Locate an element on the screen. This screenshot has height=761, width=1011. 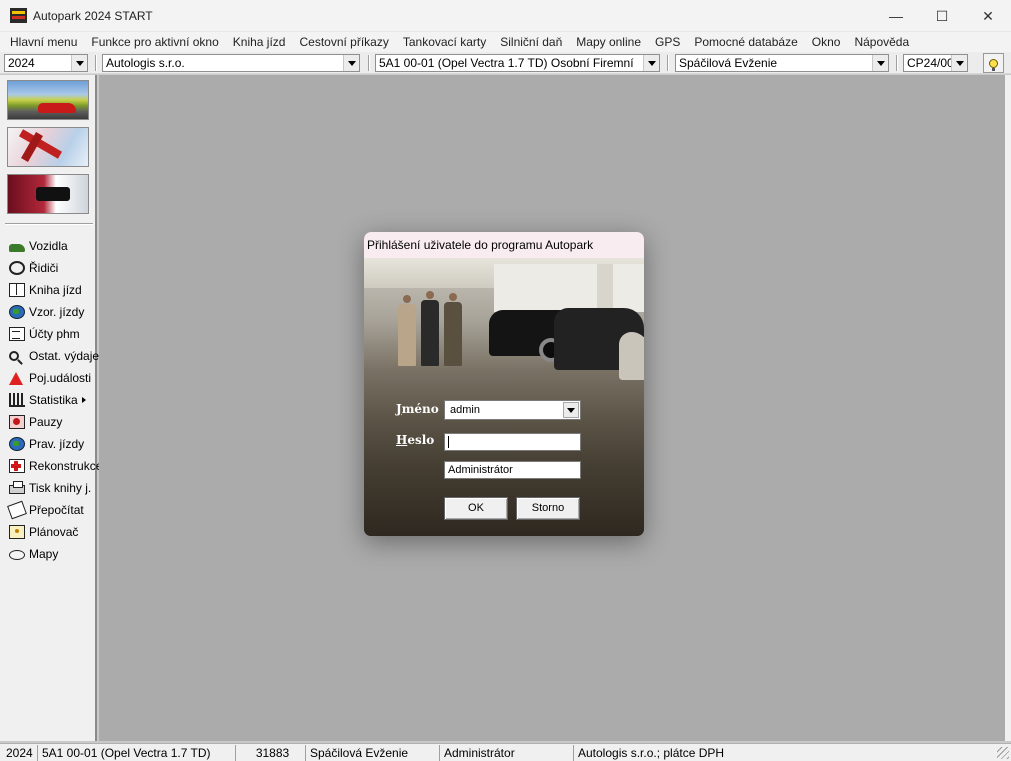
company-select: Autologis s.r.o. is located at coordinates (231, 63).